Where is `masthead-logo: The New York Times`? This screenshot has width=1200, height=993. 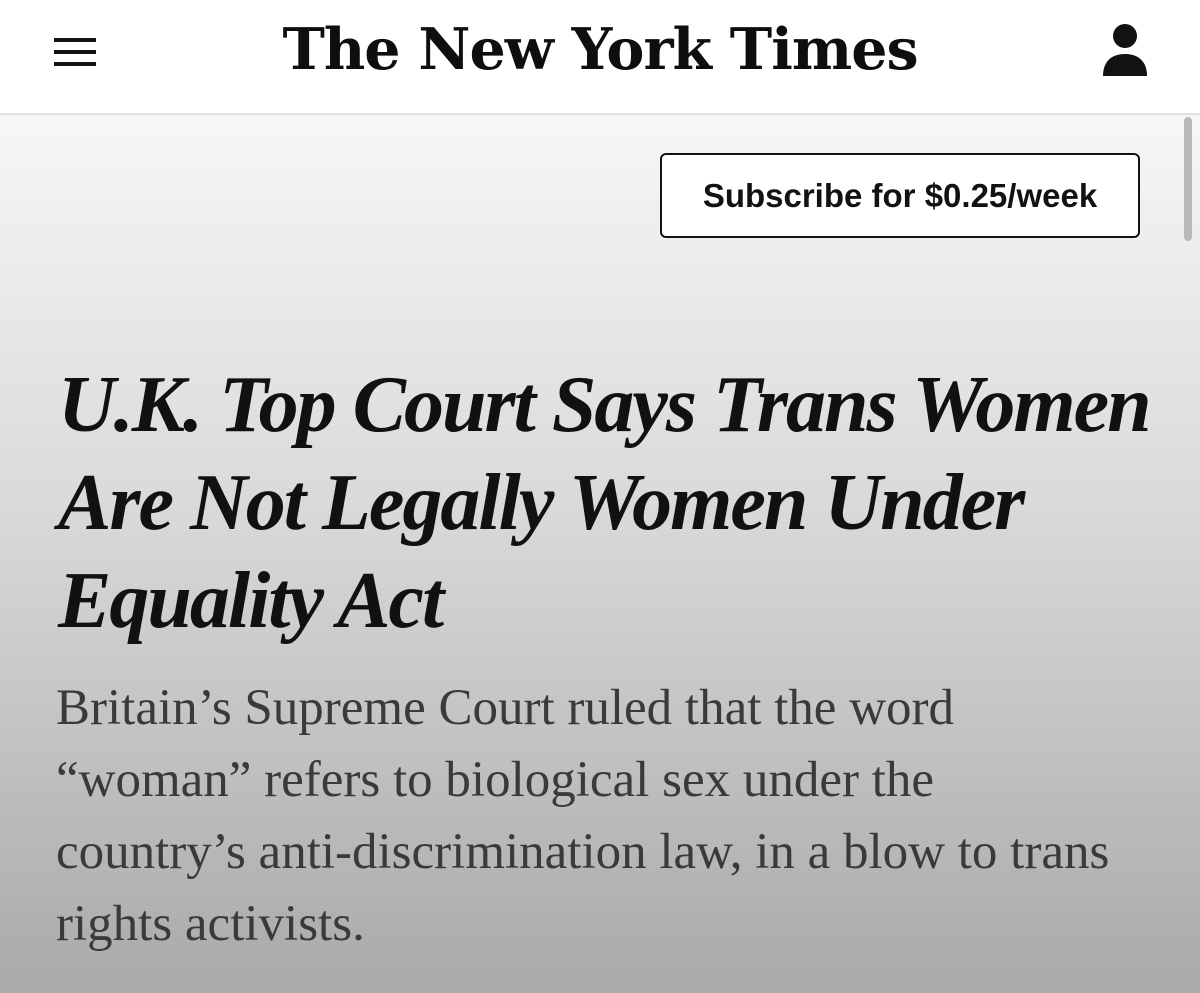 masthead-logo: The New York Times is located at coordinates (600, 50).